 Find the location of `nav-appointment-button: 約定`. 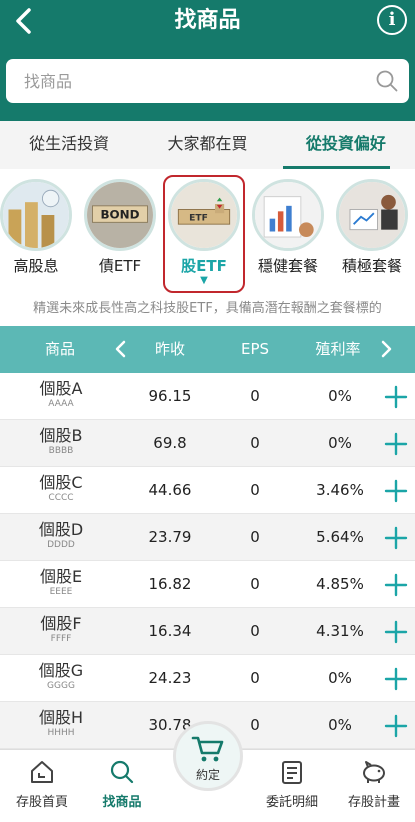

nav-appointment-button: 約定 is located at coordinates (208, 756).